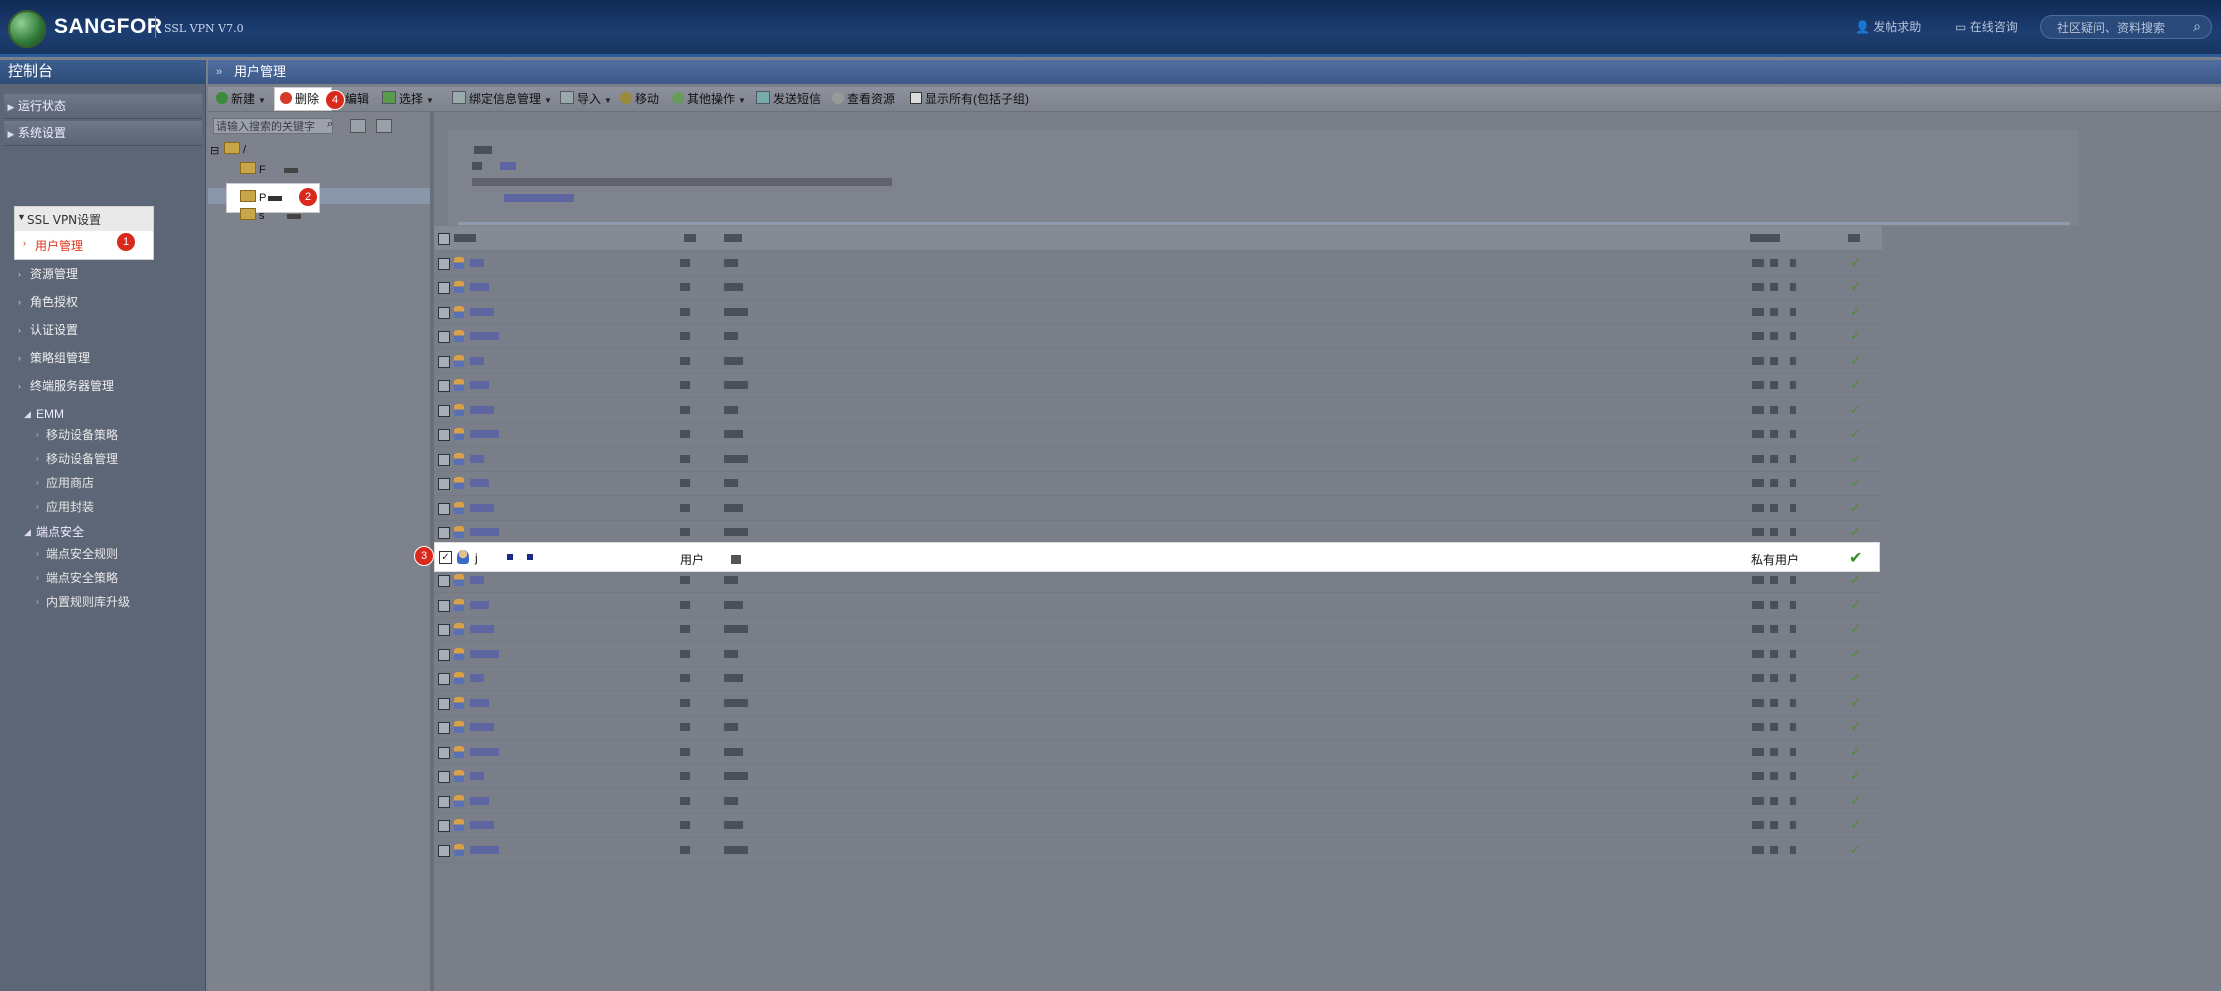 The height and width of the screenshot is (991, 2221). Describe the element at coordinates (1157, 557) in the screenshot. I see `selected-user-row: ✓ j 用户 私有用户 ✔` at that location.